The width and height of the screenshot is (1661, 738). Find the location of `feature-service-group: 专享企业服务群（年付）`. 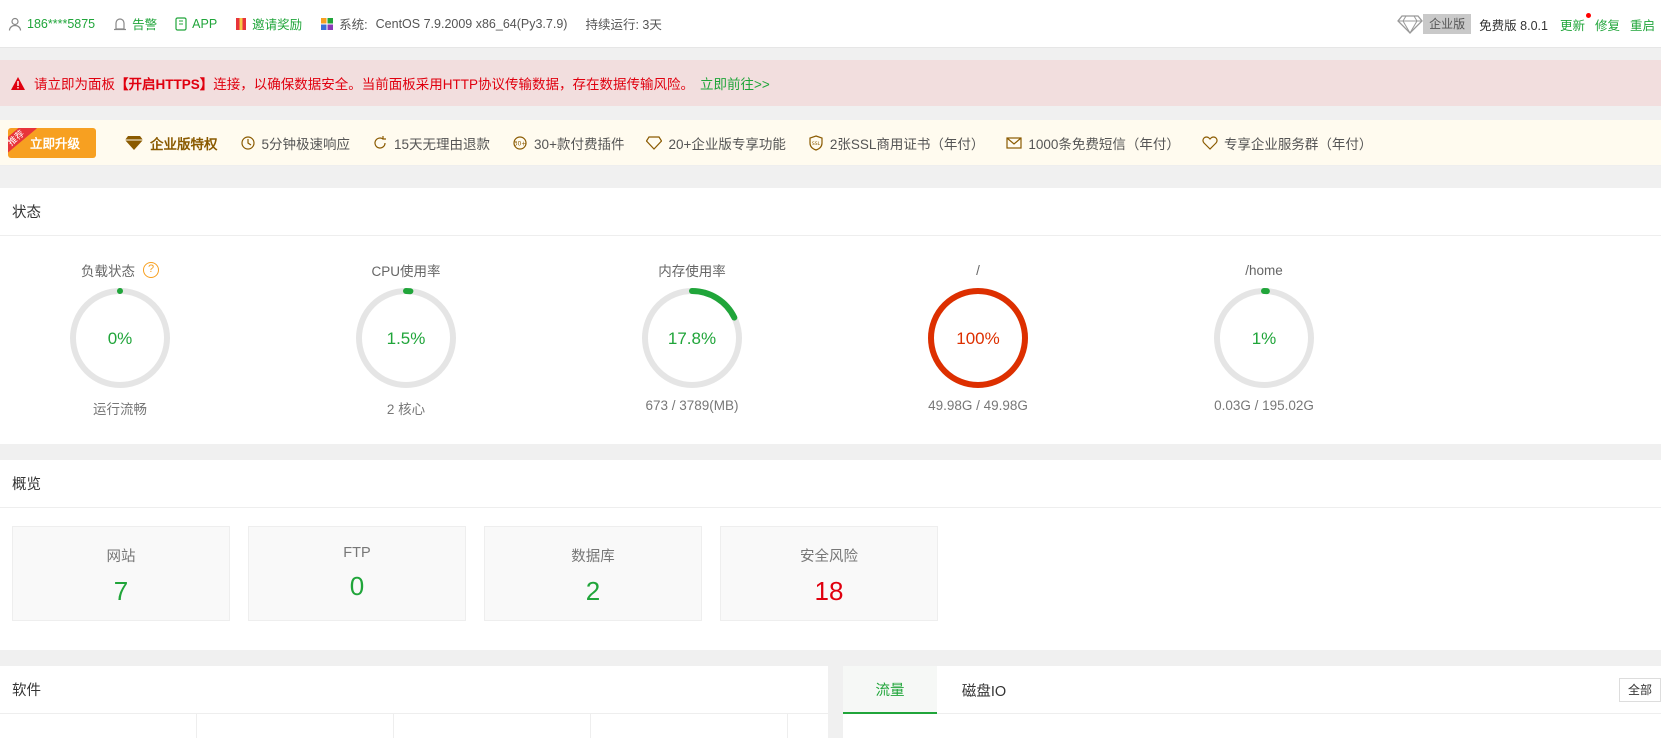

feature-service-group: 专享企业服务群（年付） is located at coordinates (1287, 143).